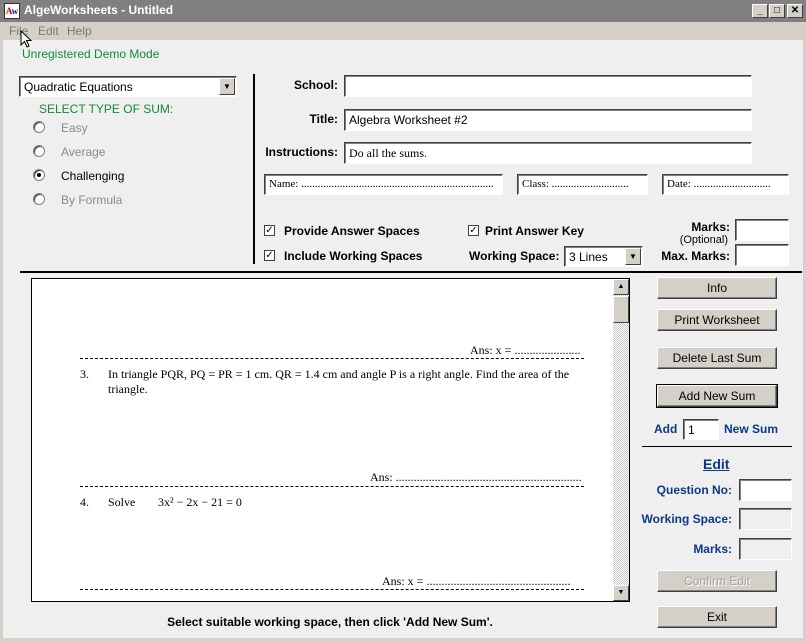 This screenshot has height=641, width=806. What do you see at coordinates (79, 31) in the screenshot?
I see `menu-help: Help` at bounding box center [79, 31].